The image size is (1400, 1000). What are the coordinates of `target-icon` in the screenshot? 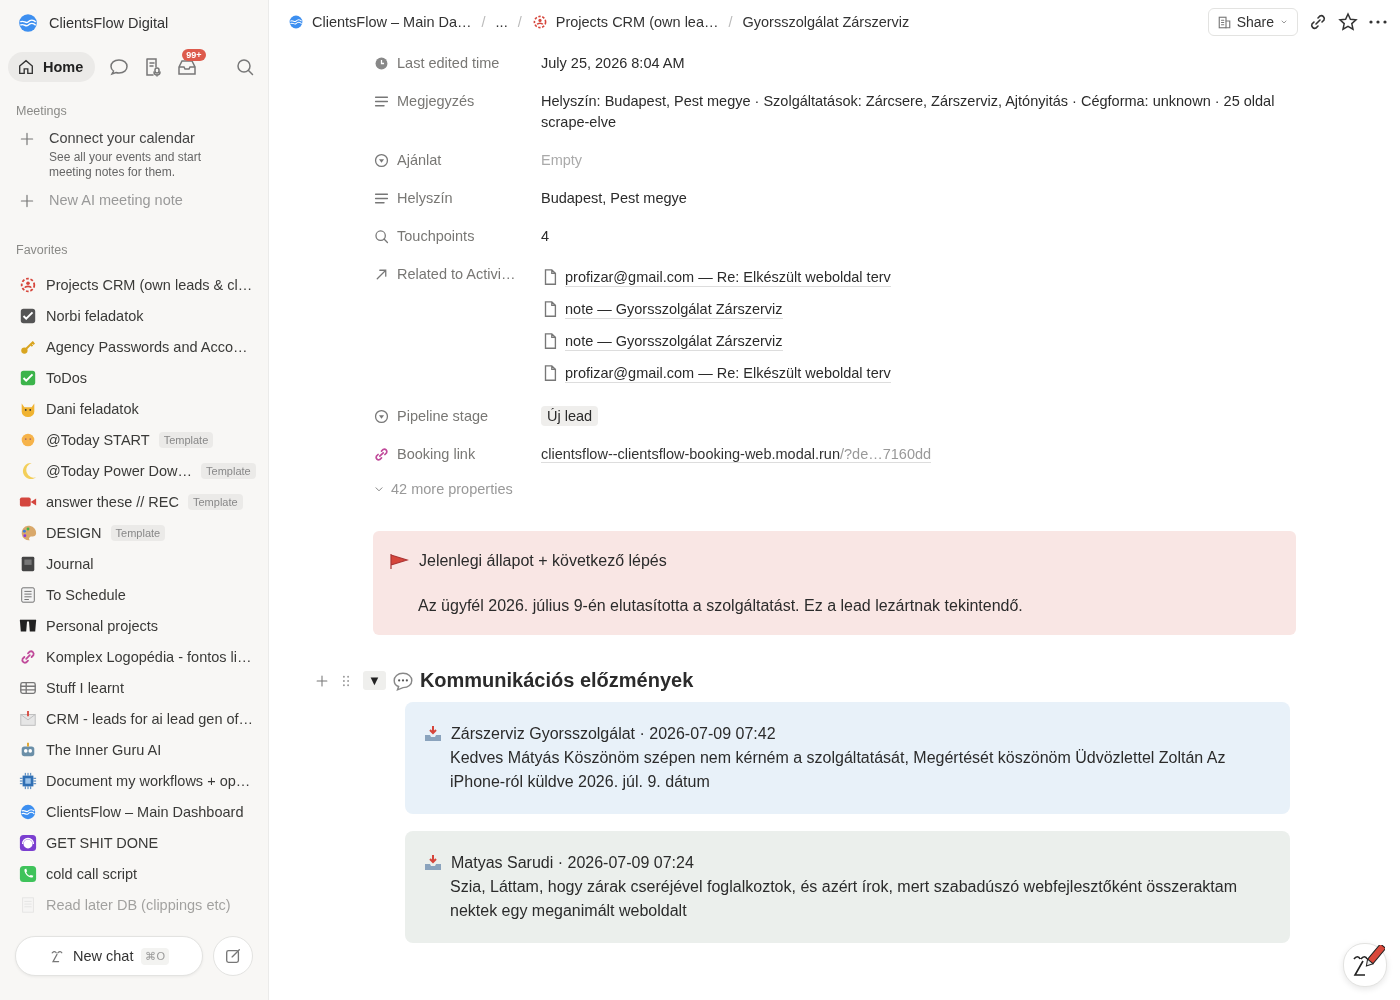 It's located at (539, 22).